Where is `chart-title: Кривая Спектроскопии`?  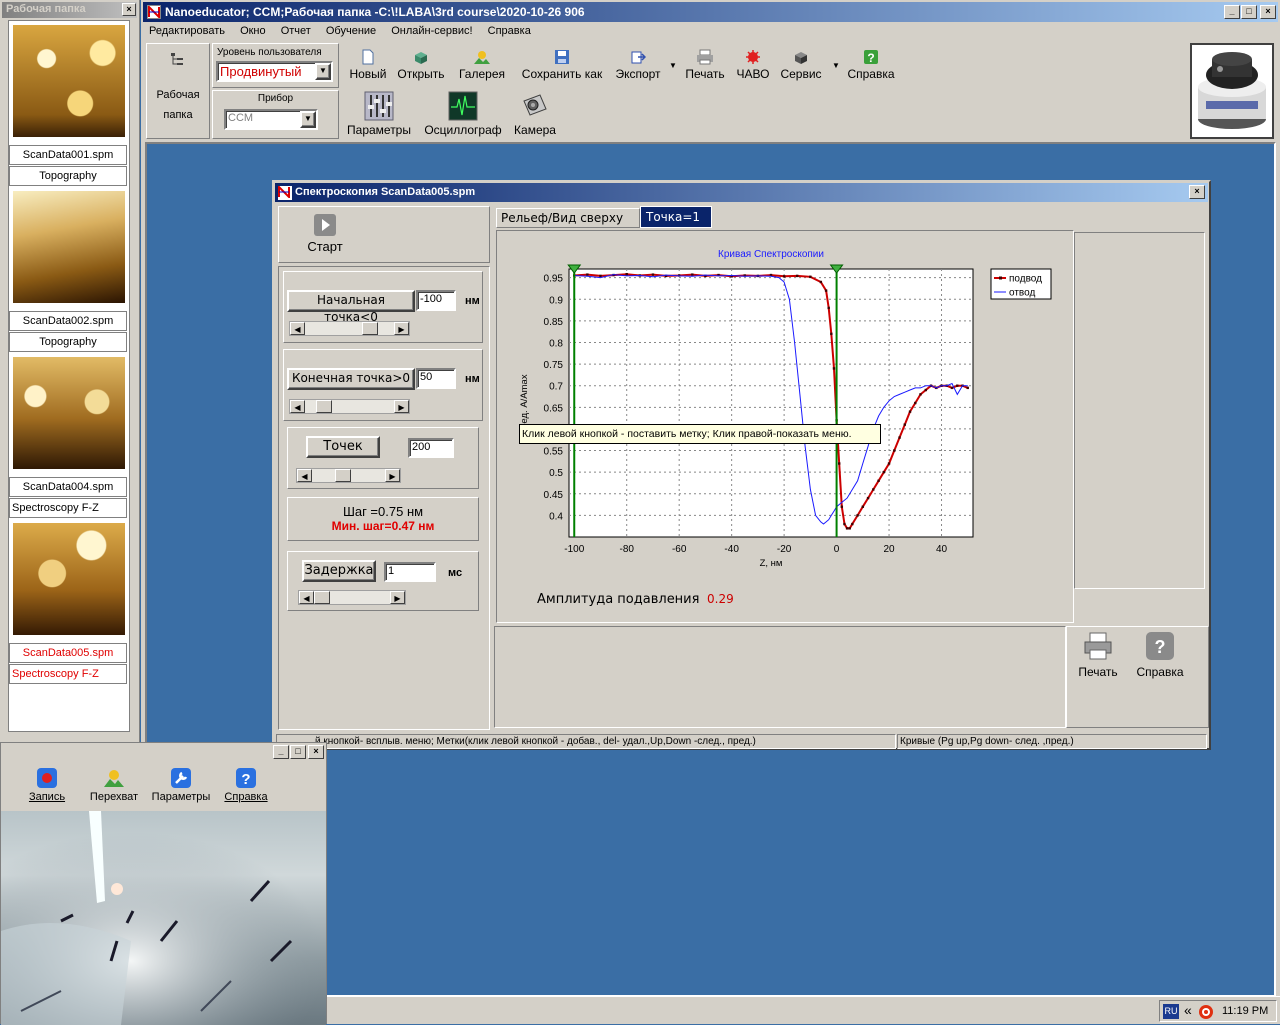
chart-title: Кривая Спектроскопии is located at coordinates (771, 254).